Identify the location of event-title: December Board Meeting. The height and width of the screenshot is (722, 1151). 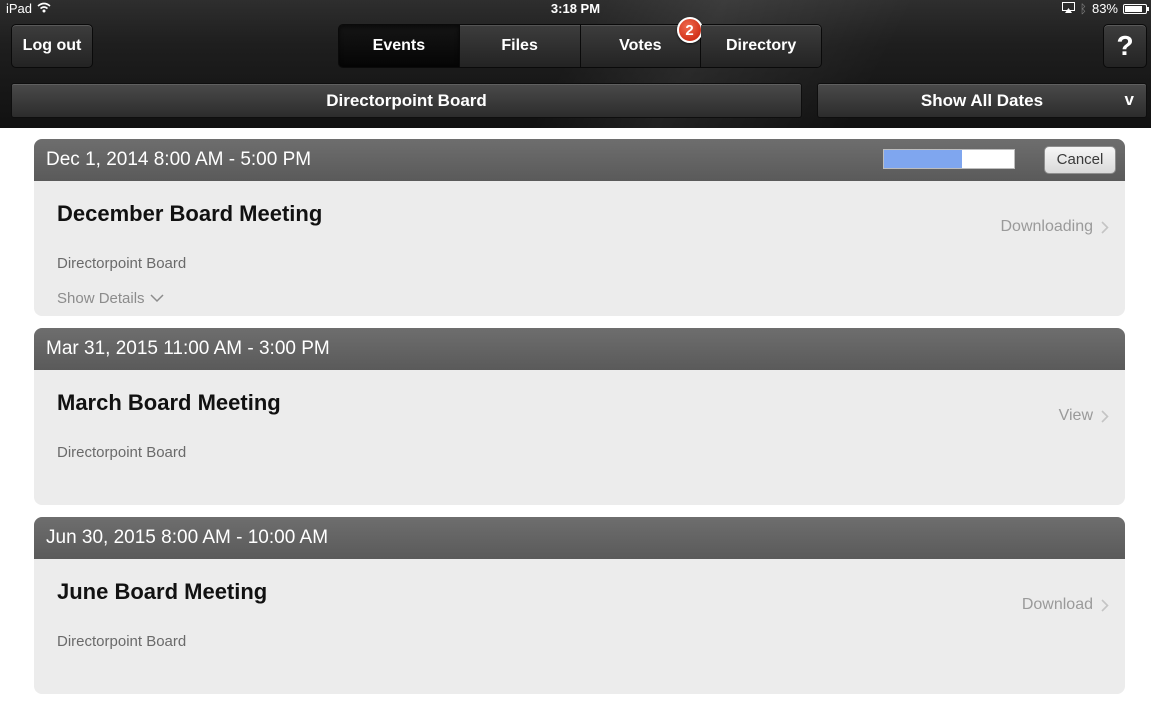
(190, 213).